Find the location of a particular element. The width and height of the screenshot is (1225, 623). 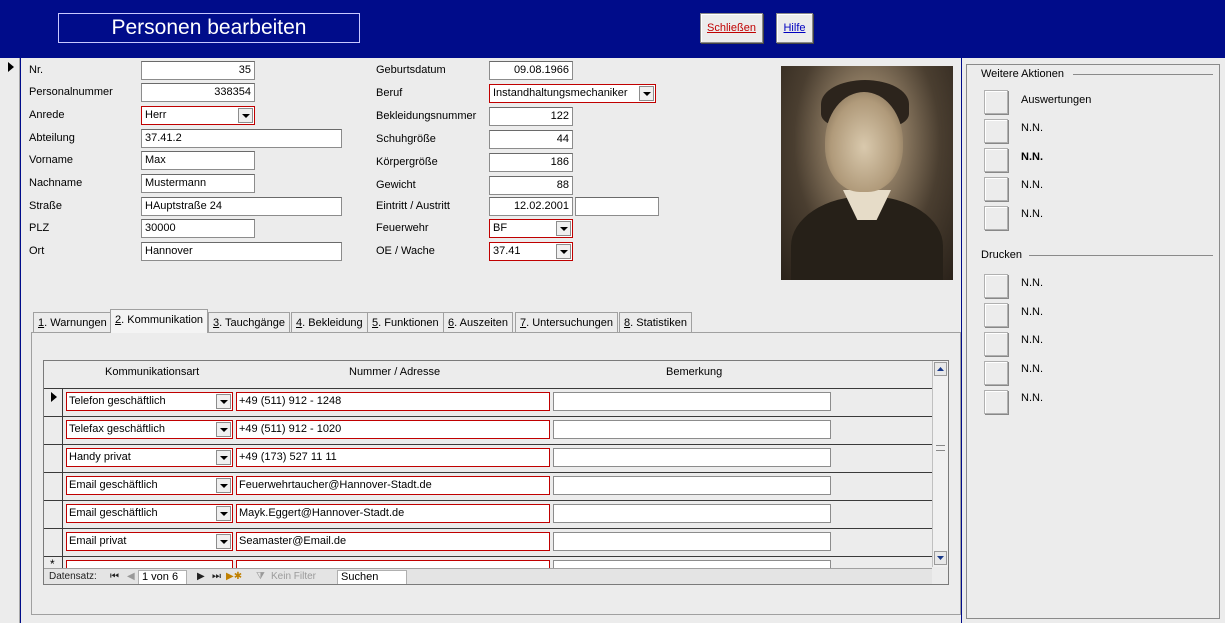

nummer-field: Seamaster@Email.de is located at coordinates (393, 541).